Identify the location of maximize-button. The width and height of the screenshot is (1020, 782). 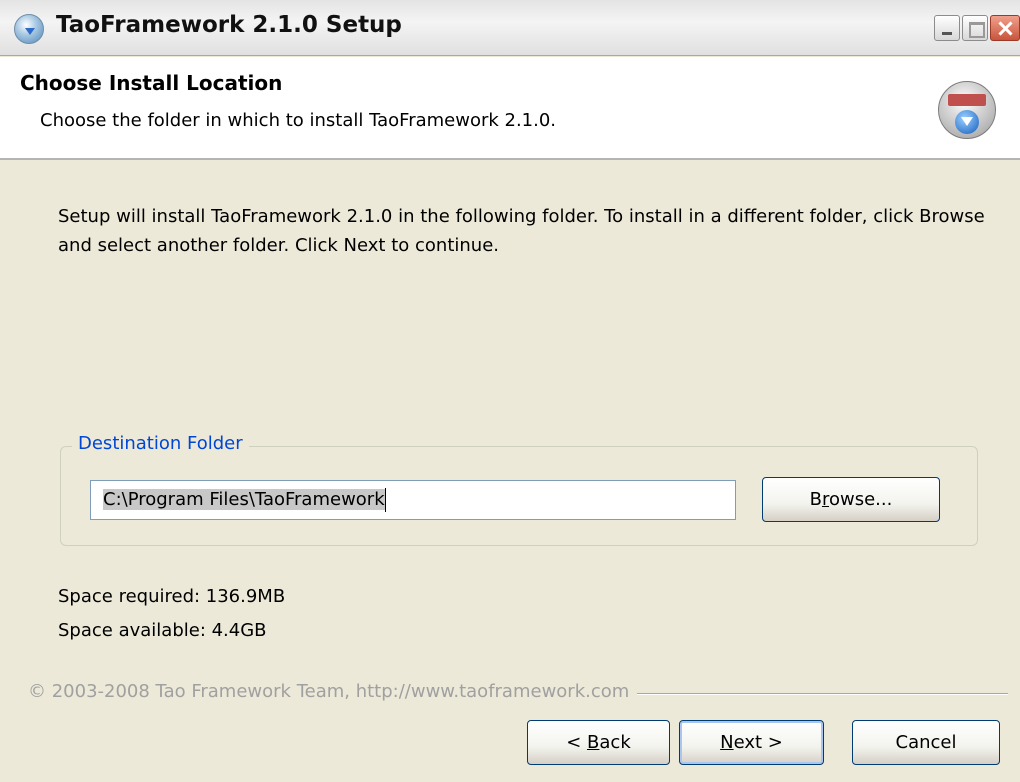
(975, 28).